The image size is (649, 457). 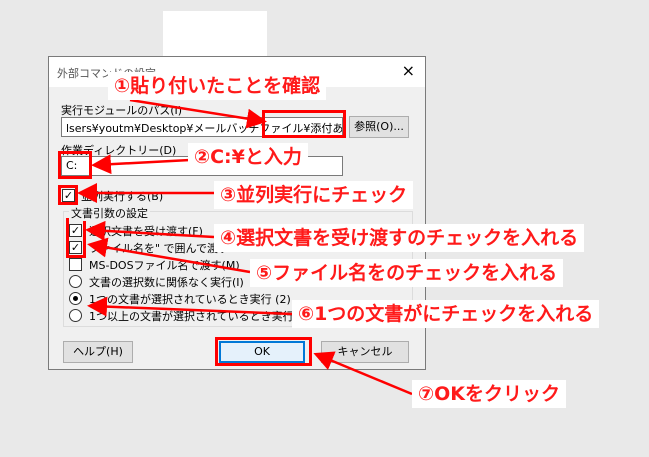 I want to click on pass-doc-label: 選択文書を受け渡す(F), so click(x=146, y=231).